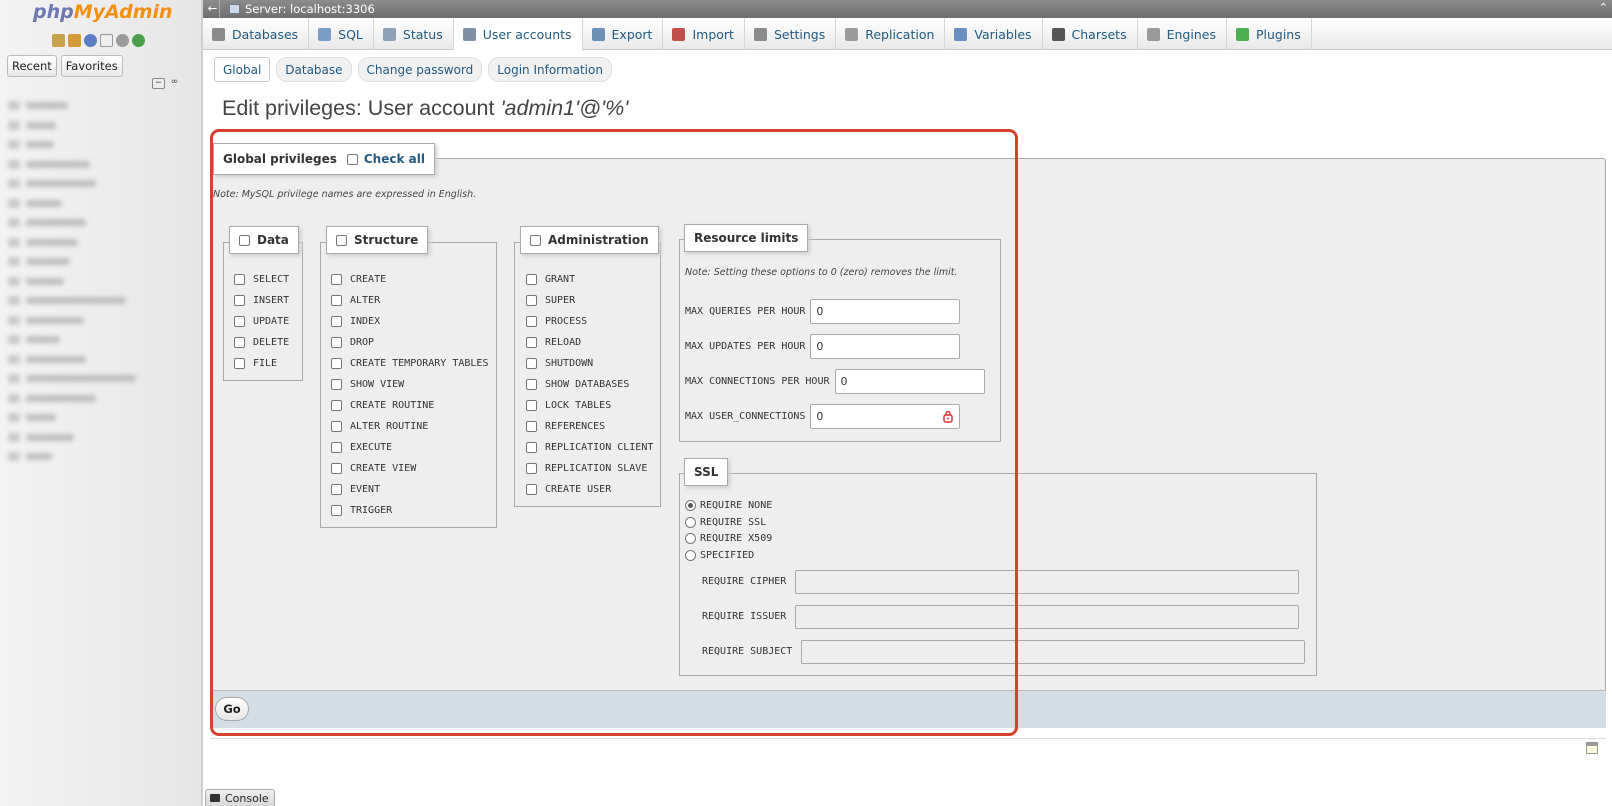  What do you see at coordinates (690, 522) in the screenshot?
I see `require-ssl-radio` at bounding box center [690, 522].